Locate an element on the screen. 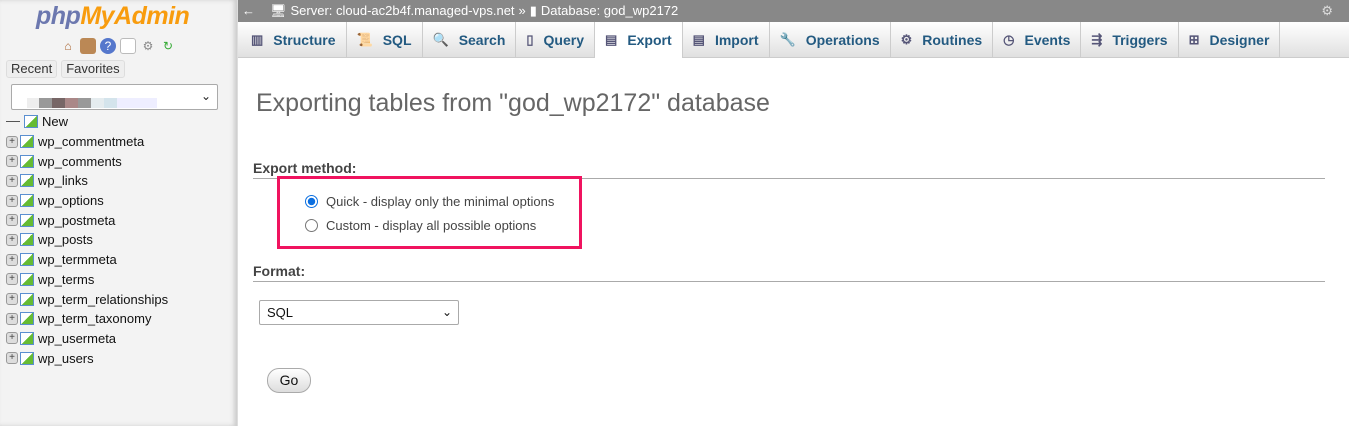 This screenshot has height=426, width=1349. breadcrumb-server: Server: cloud-ac2b4f.managed-vps.net is located at coordinates (403, 11).